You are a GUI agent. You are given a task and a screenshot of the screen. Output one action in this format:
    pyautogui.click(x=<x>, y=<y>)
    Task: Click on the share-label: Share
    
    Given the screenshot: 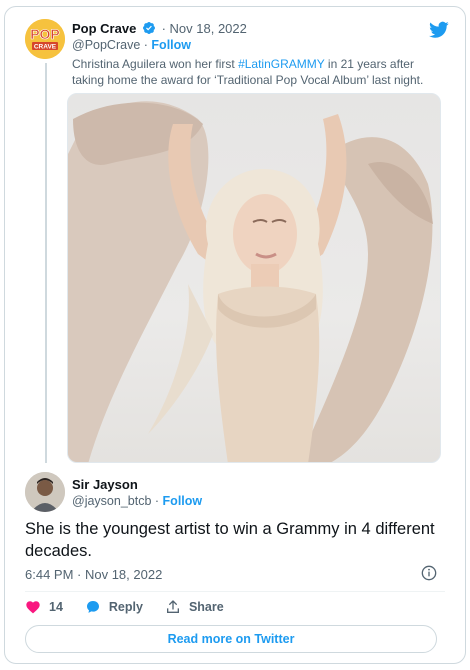 What is the action you would take?
    pyautogui.click(x=206, y=607)
    